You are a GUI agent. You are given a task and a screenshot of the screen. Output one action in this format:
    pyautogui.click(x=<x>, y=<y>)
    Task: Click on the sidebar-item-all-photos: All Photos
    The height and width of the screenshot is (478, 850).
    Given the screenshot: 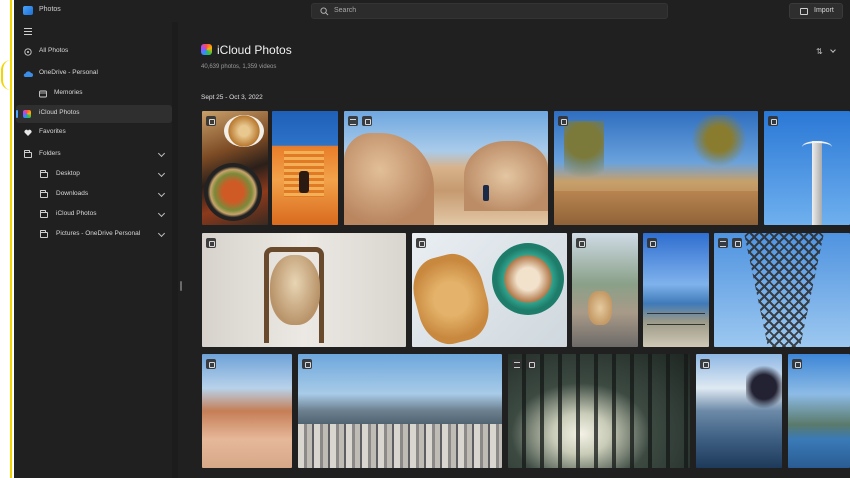 What is the action you would take?
    pyautogui.click(x=94, y=52)
    